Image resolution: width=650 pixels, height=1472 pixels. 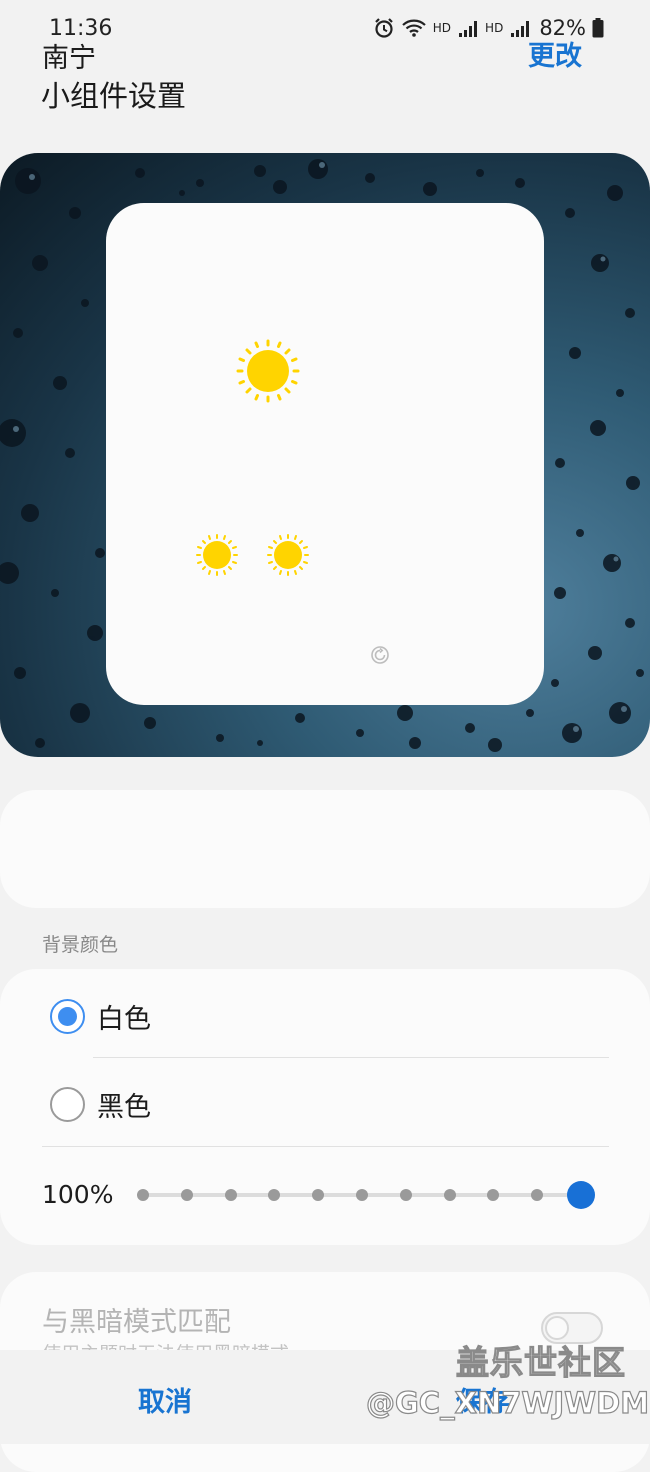 I want to click on opacity-value: 100%, so click(x=78, y=1194).